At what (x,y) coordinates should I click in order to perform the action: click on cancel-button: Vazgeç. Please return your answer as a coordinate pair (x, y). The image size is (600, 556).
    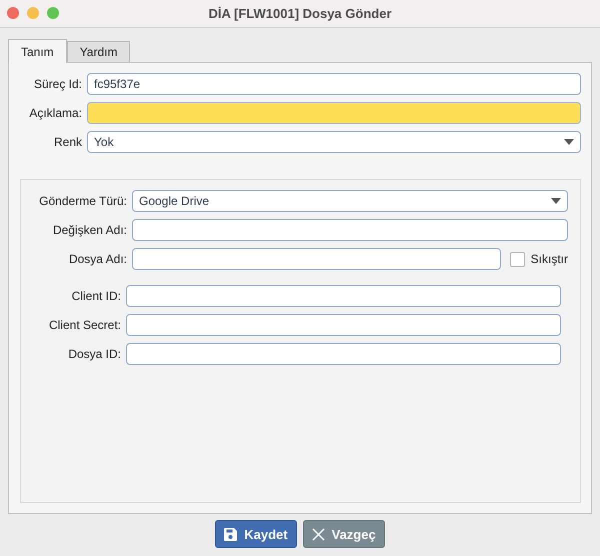
    Looking at the image, I should click on (343, 534).